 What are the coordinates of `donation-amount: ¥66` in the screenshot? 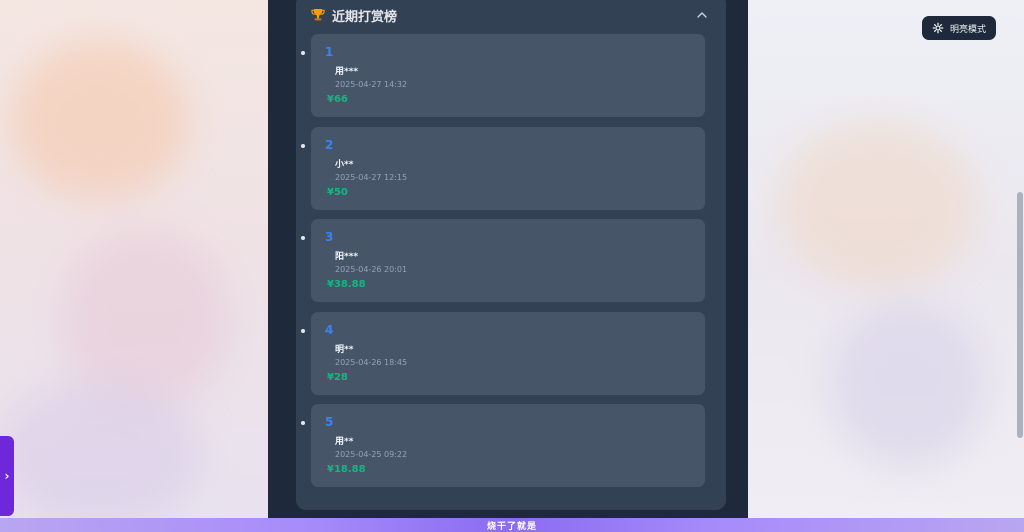 It's located at (337, 99).